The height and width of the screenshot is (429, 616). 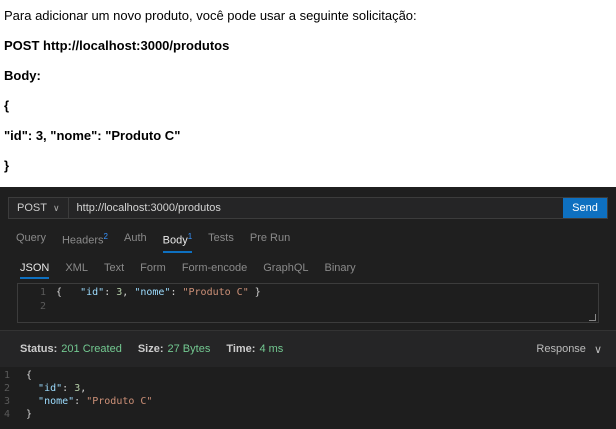 What do you see at coordinates (105, 236) in the screenshot?
I see `tab-badge: 2` at bounding box center [105, 236].